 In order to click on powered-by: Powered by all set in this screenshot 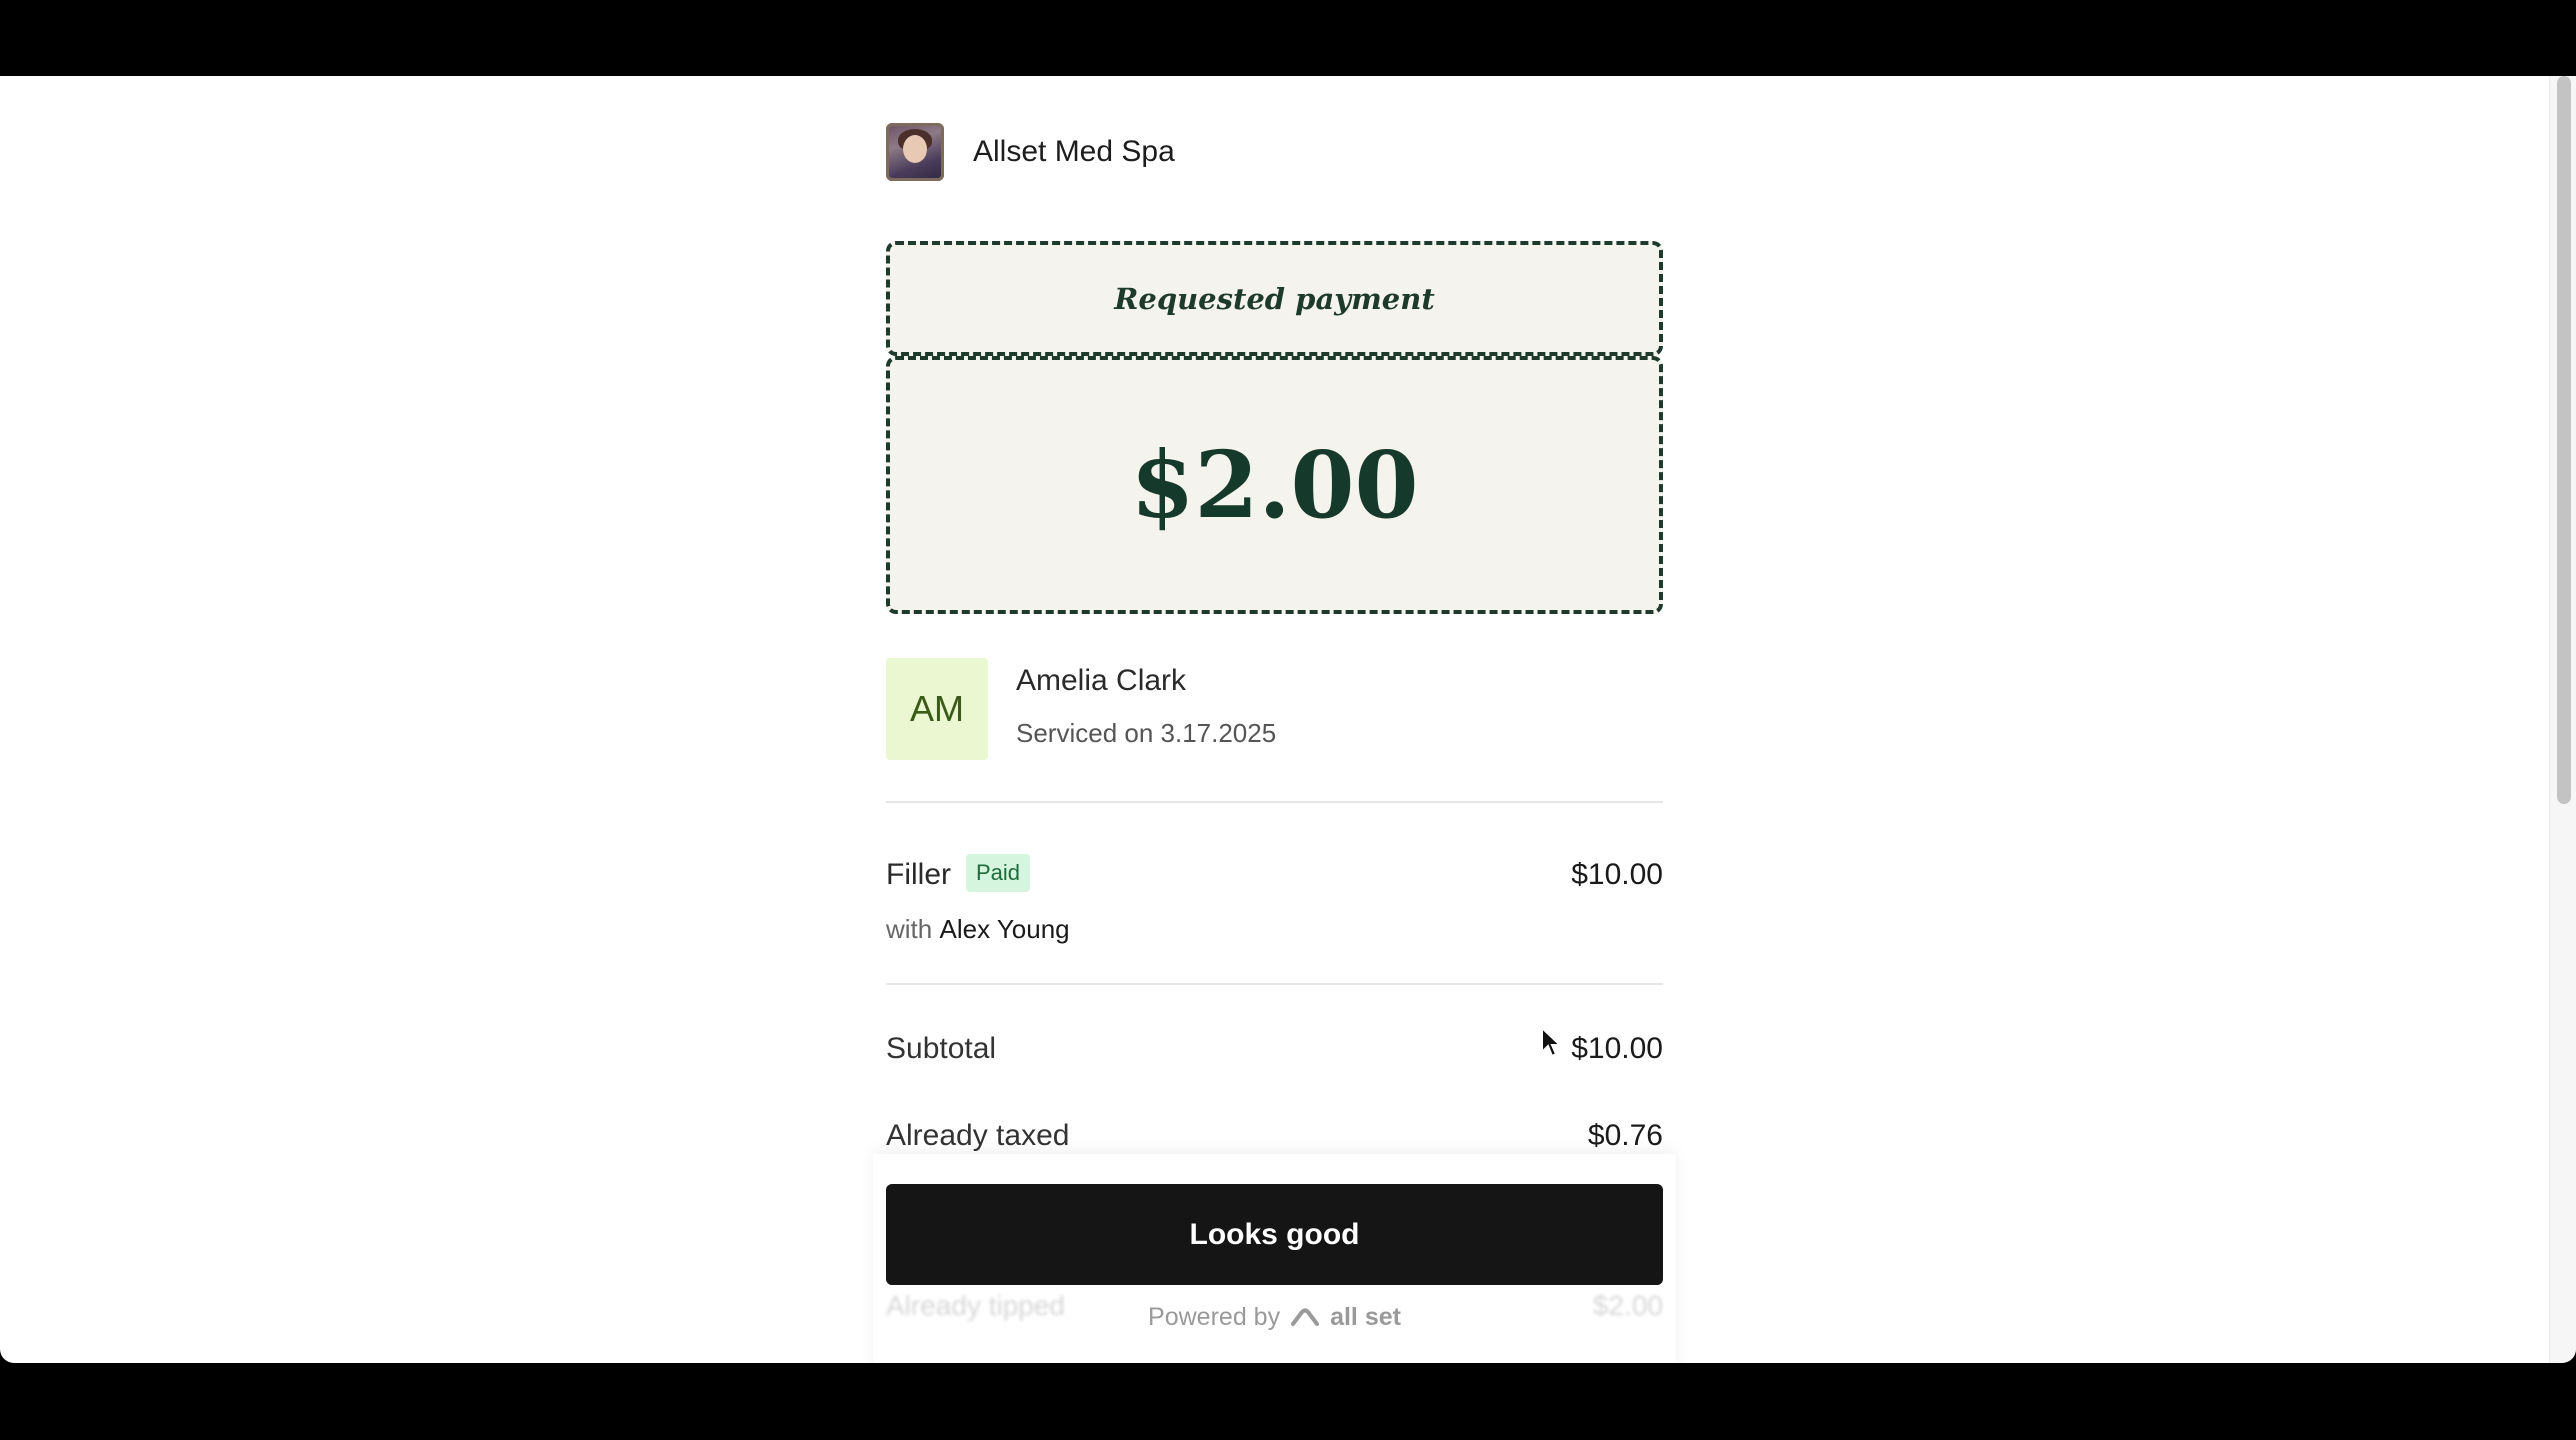, I will do `click(1274, 1317)`.